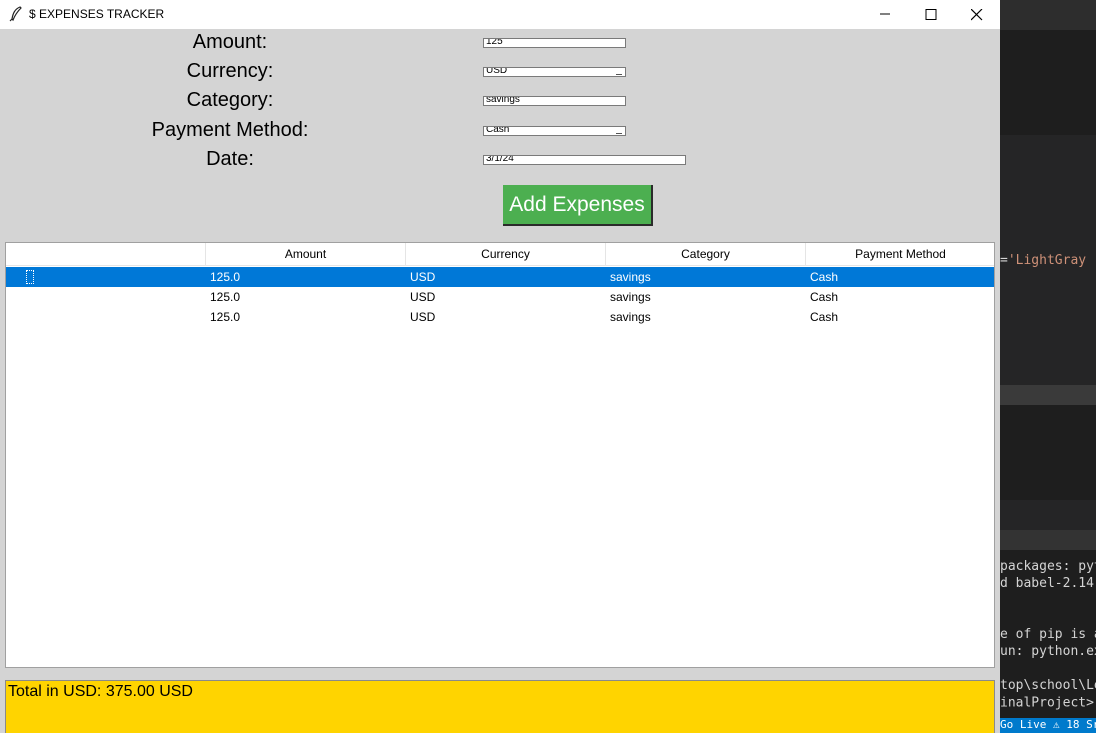 The height and width of the screenshot is (733, 1096). What do you see at coordinates (100, 691) in the screenshot?
I see `total-label: Total in USD: 375.00 USD` at bounding box center [100, 691].